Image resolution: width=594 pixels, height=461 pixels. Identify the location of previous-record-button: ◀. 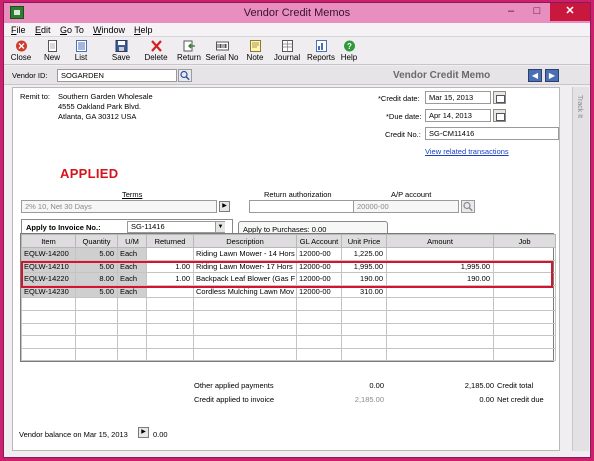
(535, 75).